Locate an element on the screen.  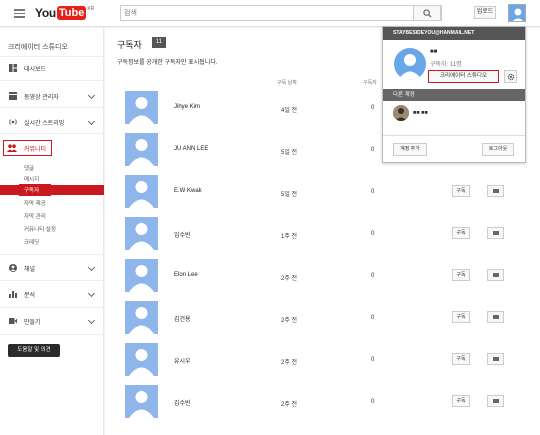
account-avatar is located at coordinates (517, 13).